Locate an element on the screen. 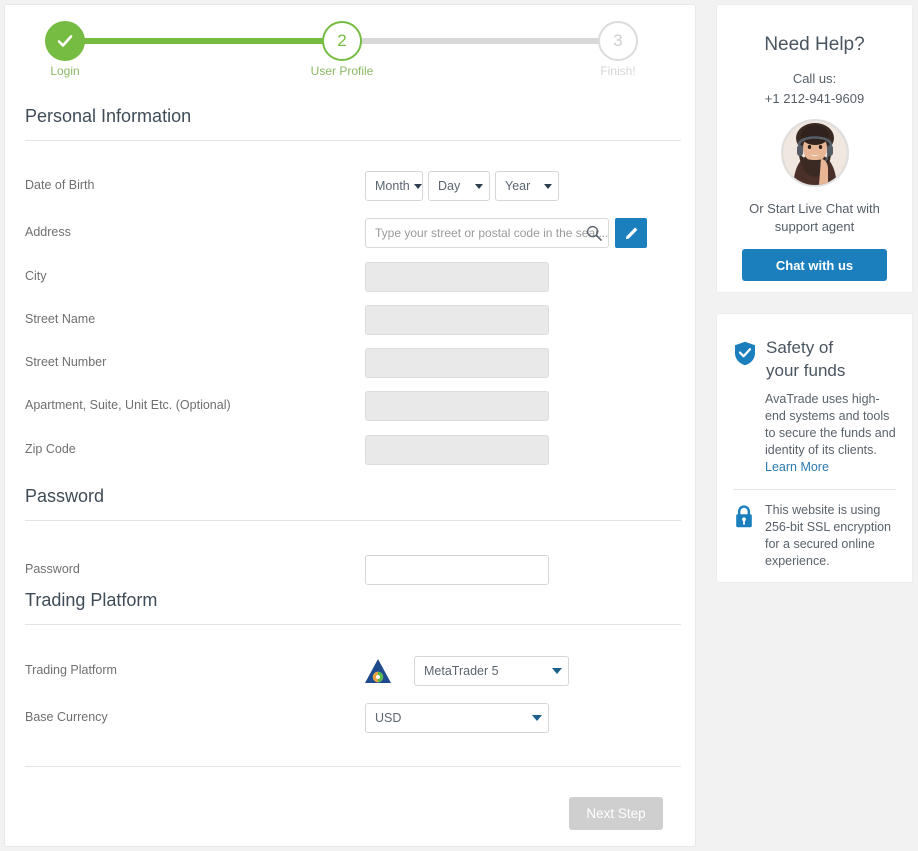 The height and width of the screenshot is (851, 918). field-row-base-currency: Base Currency USD is located at coordinates (355, 718).